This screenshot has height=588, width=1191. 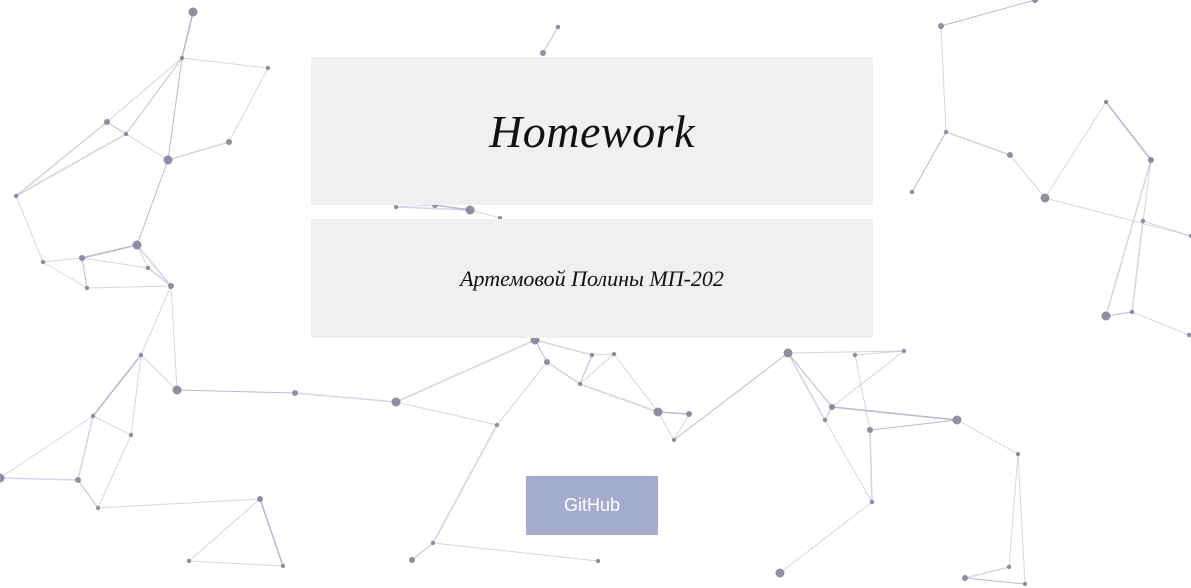 I want to click on github-button: GitHub, so click(x=592, y=505).